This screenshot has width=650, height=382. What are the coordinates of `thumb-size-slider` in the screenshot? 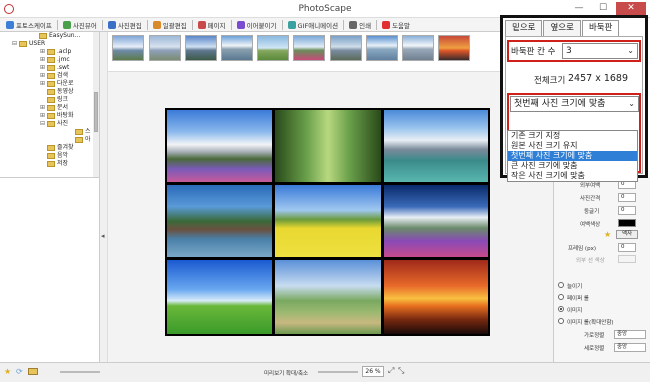 It's located at (80, 372).